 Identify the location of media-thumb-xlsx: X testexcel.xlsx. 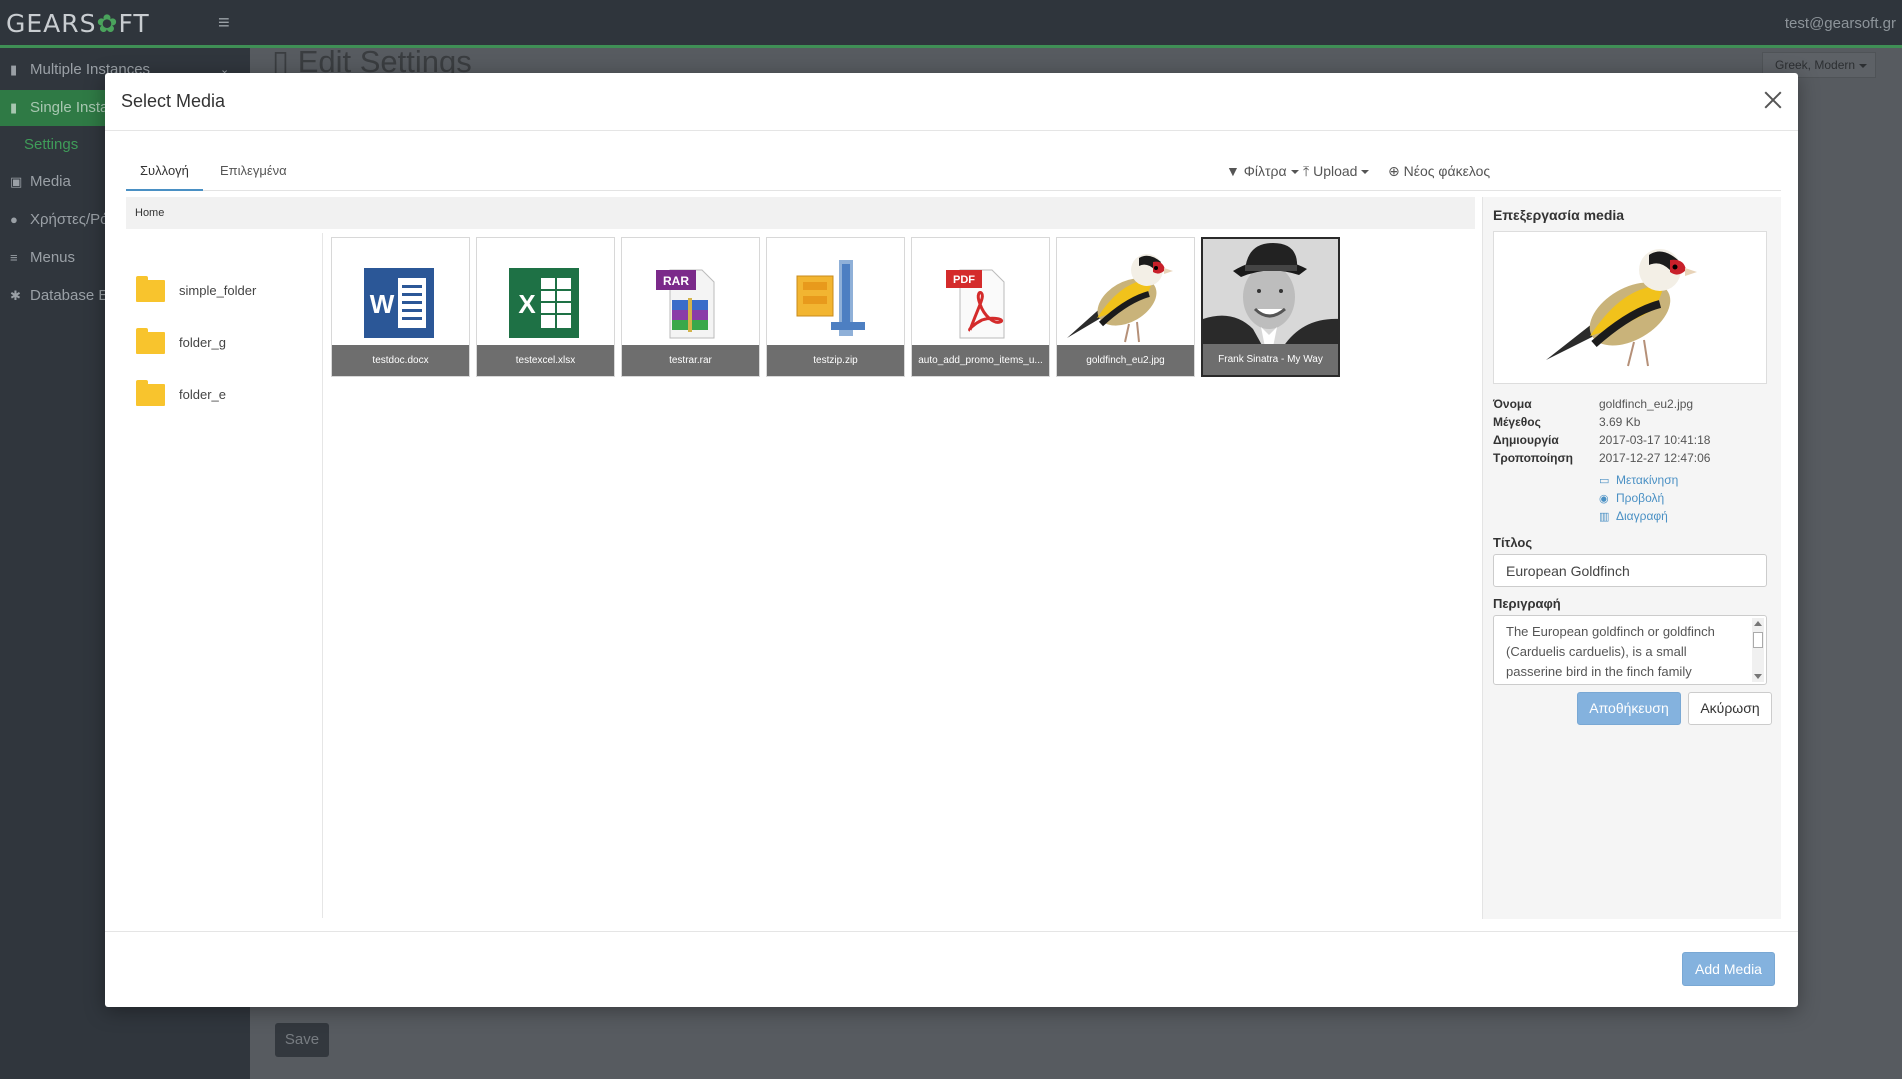
(545, 307).